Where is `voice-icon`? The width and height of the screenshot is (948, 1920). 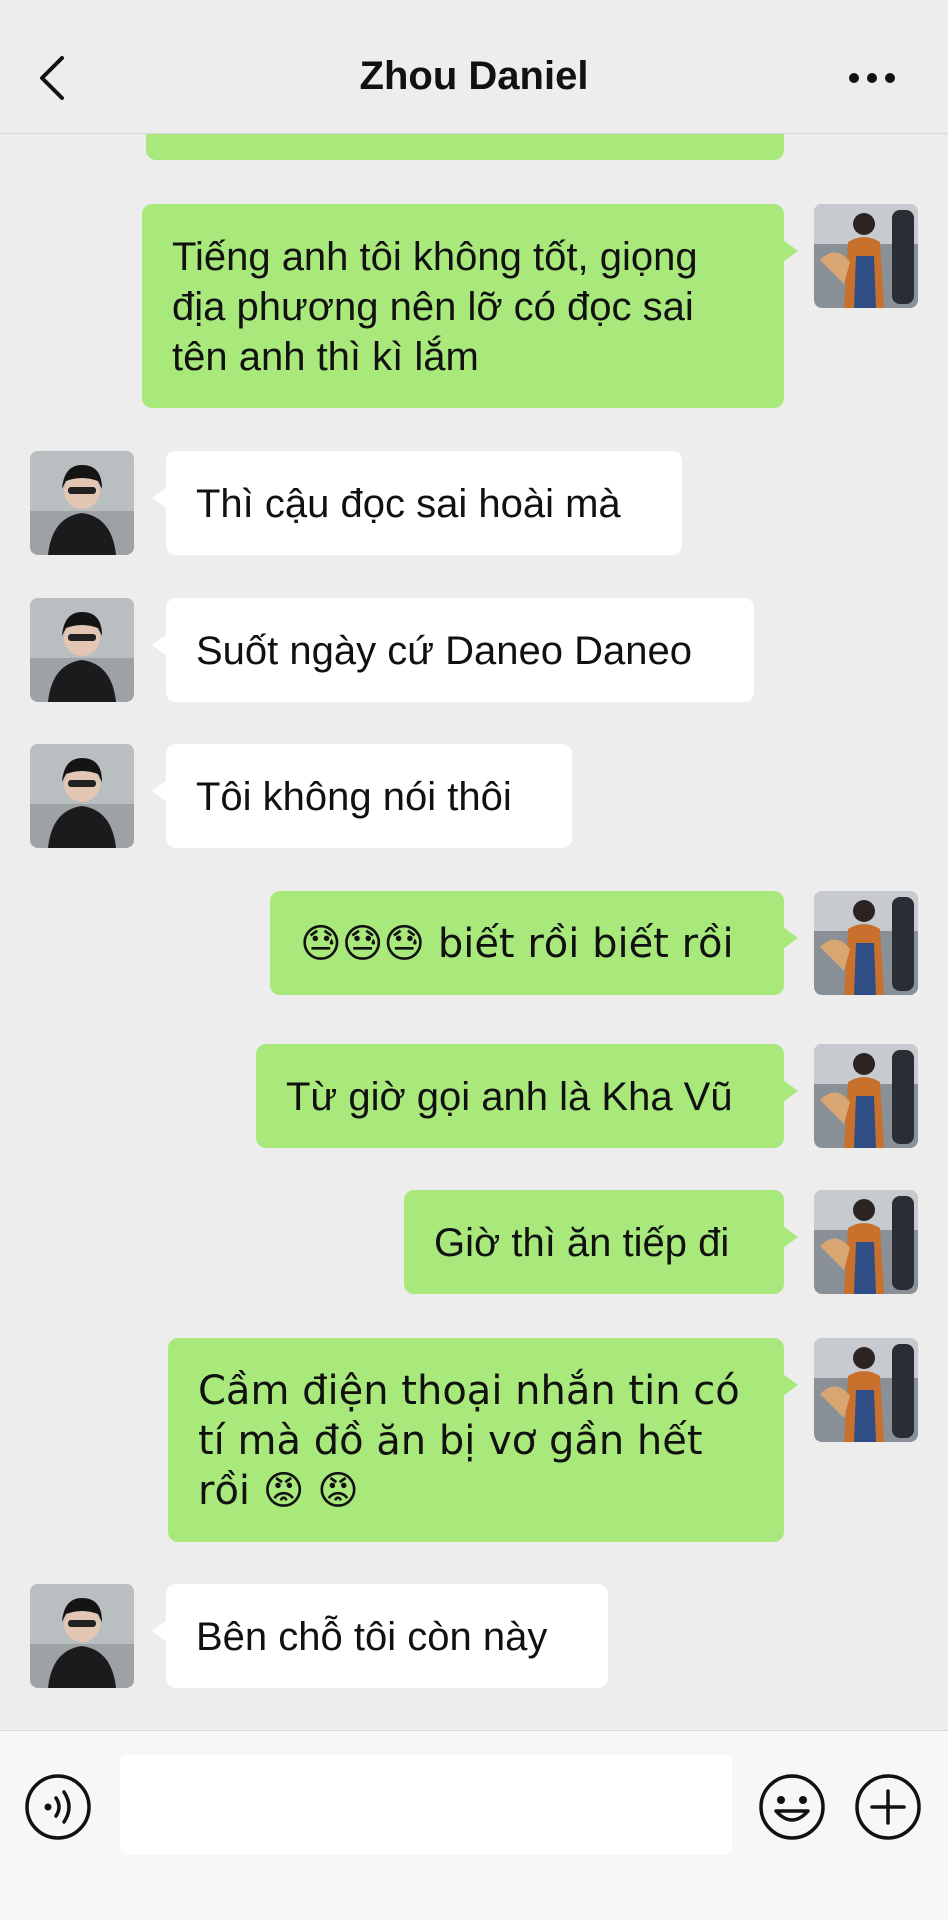 voice-icon is located at coordinates (58, 1807).